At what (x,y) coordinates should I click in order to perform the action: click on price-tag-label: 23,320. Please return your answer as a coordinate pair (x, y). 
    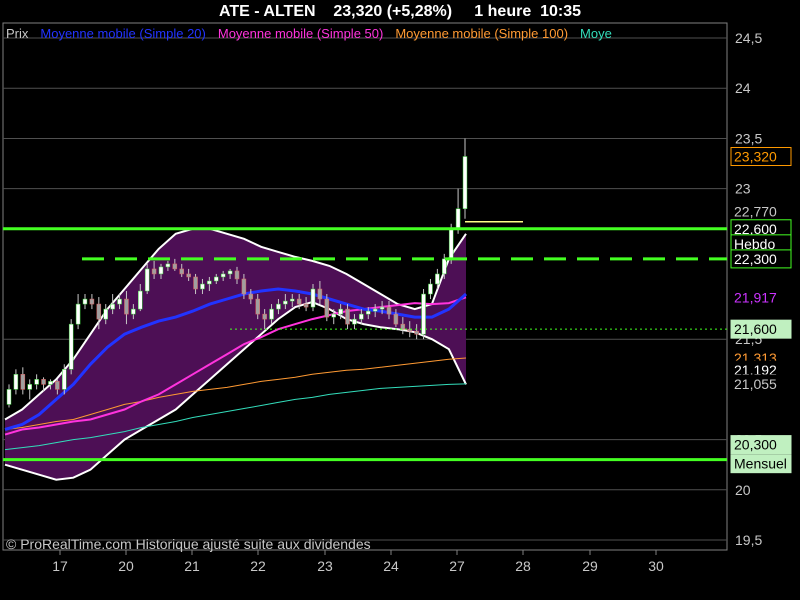
    Looking at the image, I should click on (755, 157).